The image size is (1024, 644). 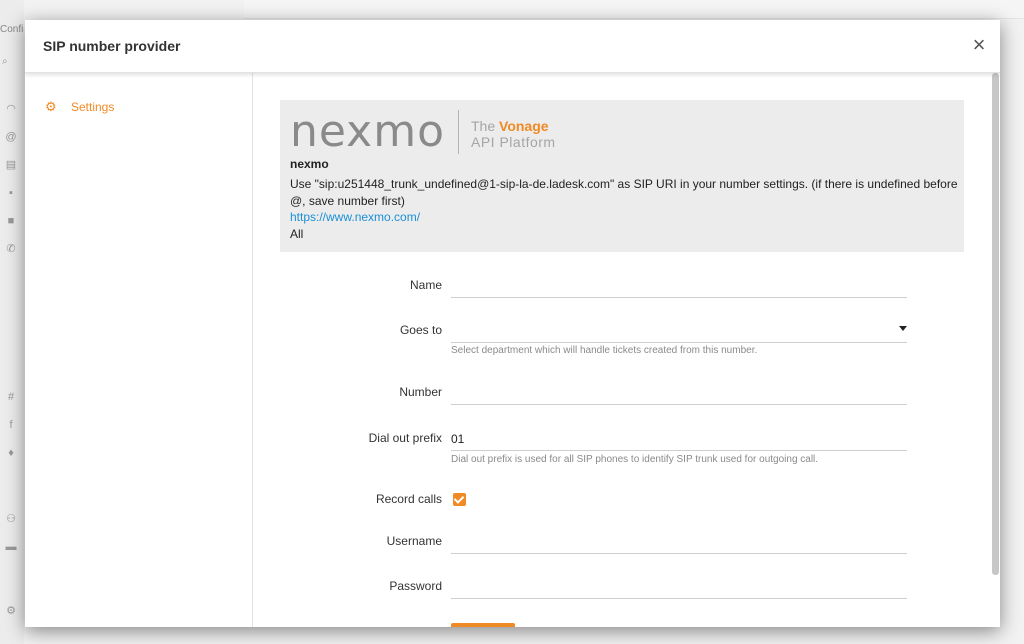 I want to click on dial-out-prefix-field, so click(x=679, y=439).